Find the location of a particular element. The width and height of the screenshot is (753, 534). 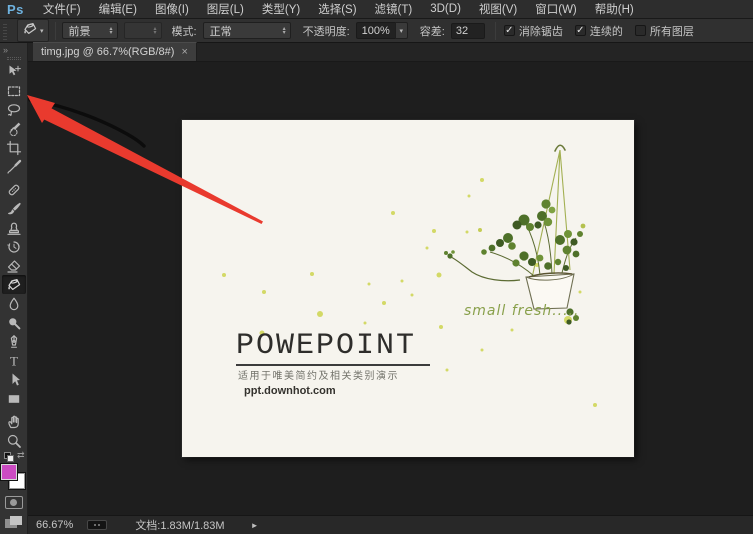

document-tab-bar: timg.jpg @ 66.7%(RGB/8#) × is located at coordinates (390, 52).